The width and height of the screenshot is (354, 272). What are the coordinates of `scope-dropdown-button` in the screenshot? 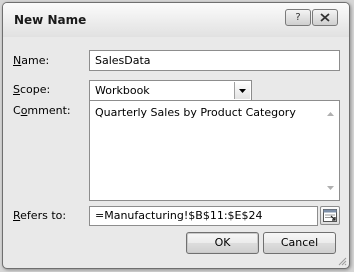 It's located at (242, 90).